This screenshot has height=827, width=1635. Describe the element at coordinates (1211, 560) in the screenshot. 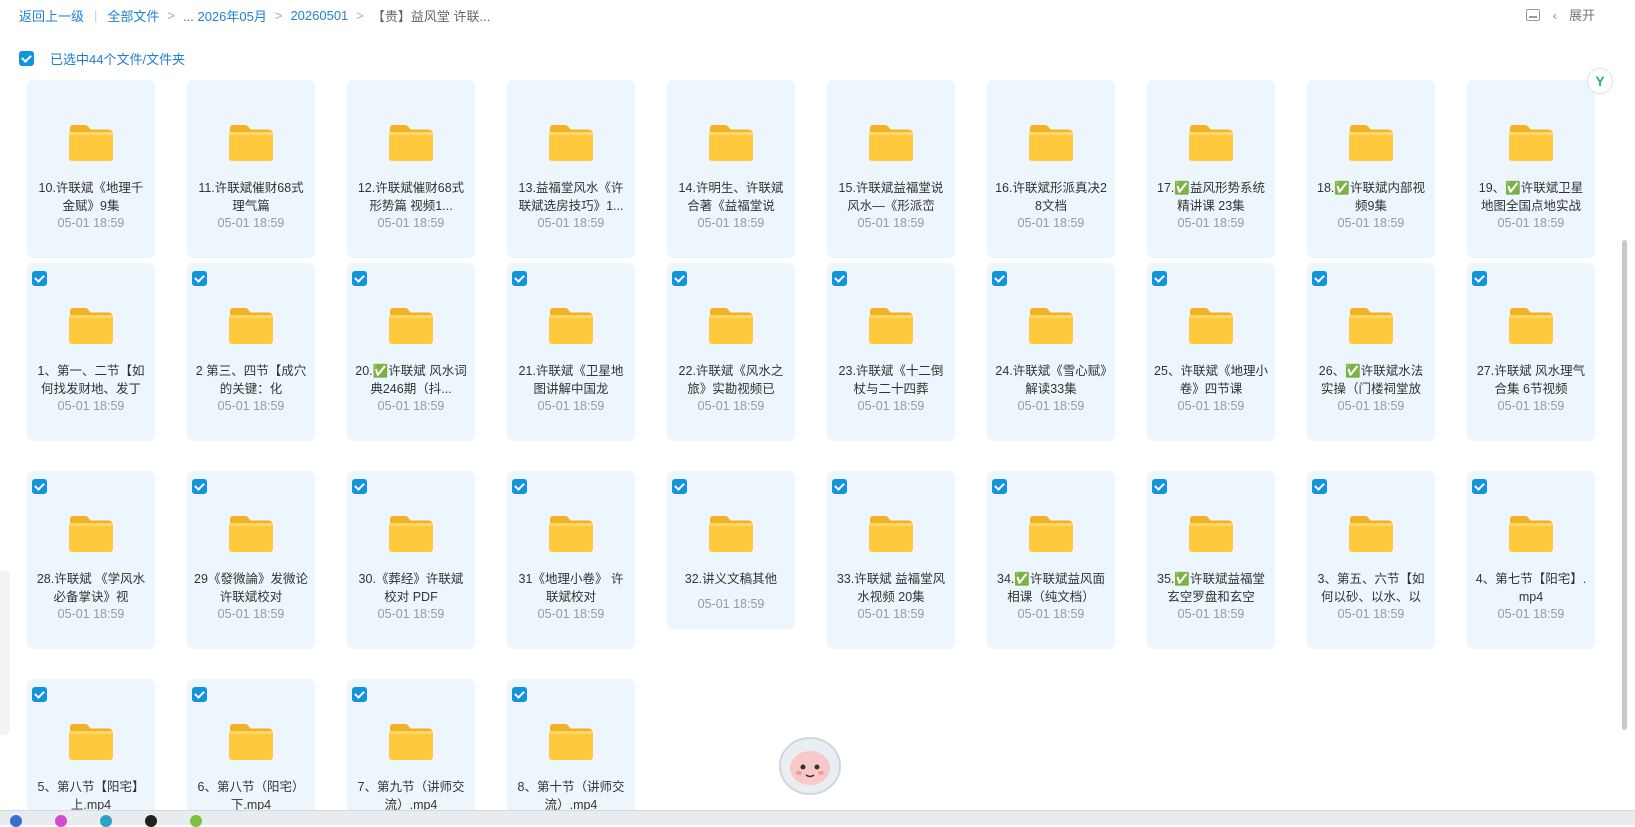

I see `folder-card: 35.✅许联斌益福堂玄空罗盘和玄空 05-01 18:59` at that location.